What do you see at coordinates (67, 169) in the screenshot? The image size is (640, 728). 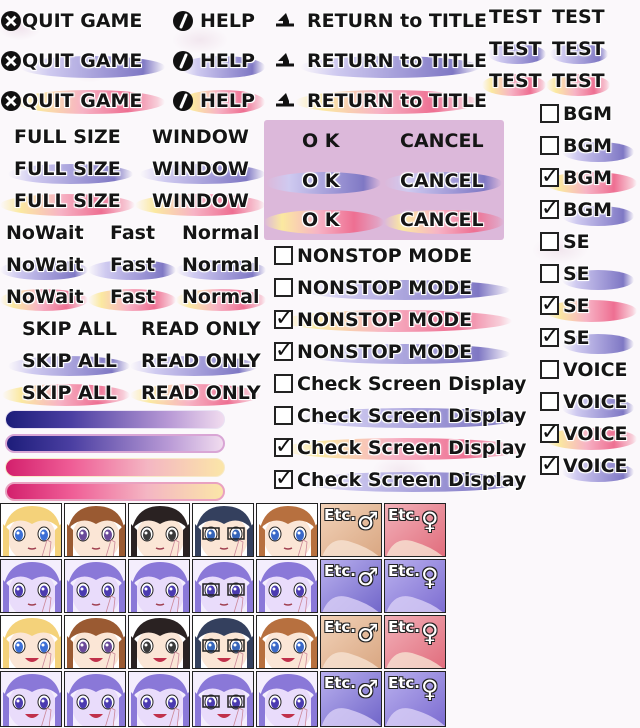 I see `full-size-button-hover: FULL SIZE` at bounding box center [67, 169].